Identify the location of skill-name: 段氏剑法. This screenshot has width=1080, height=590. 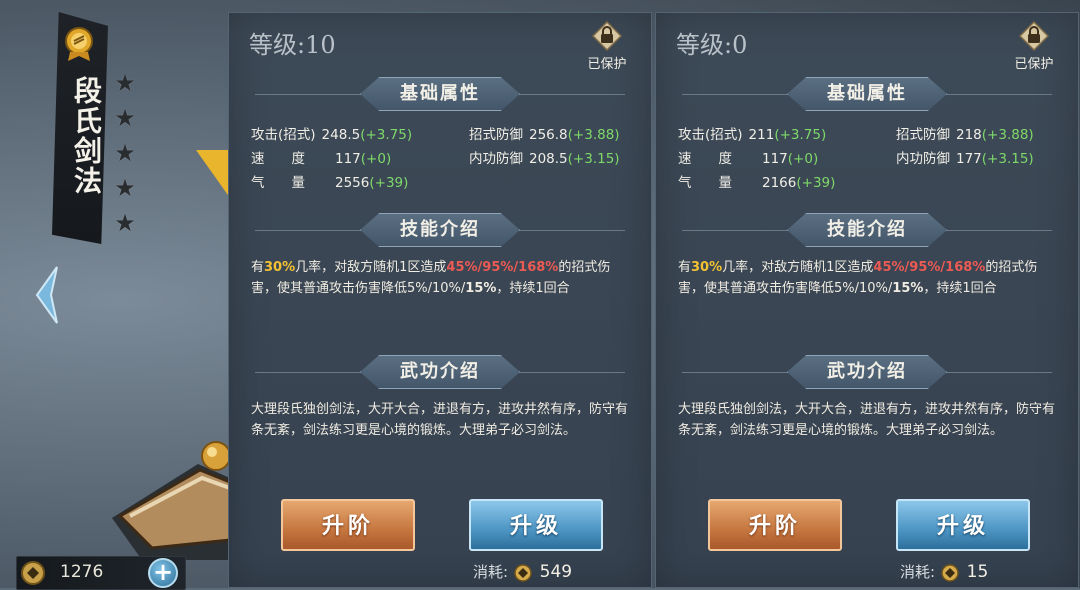
(86, 136).